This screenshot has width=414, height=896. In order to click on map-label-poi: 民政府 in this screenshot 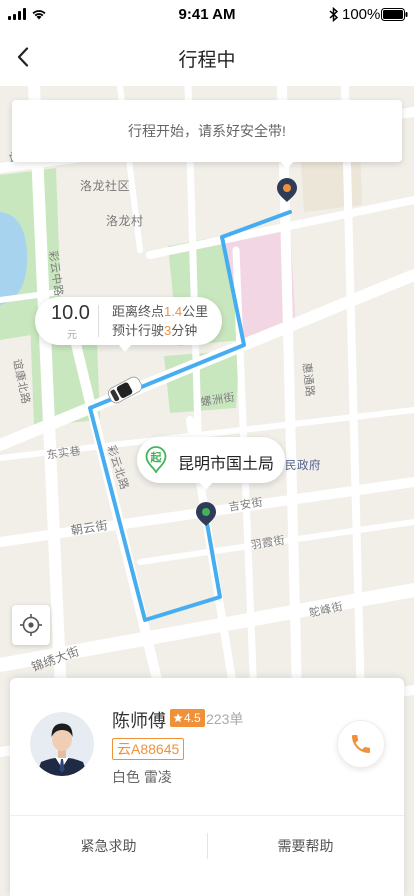, I will do `click(303, 466)`.